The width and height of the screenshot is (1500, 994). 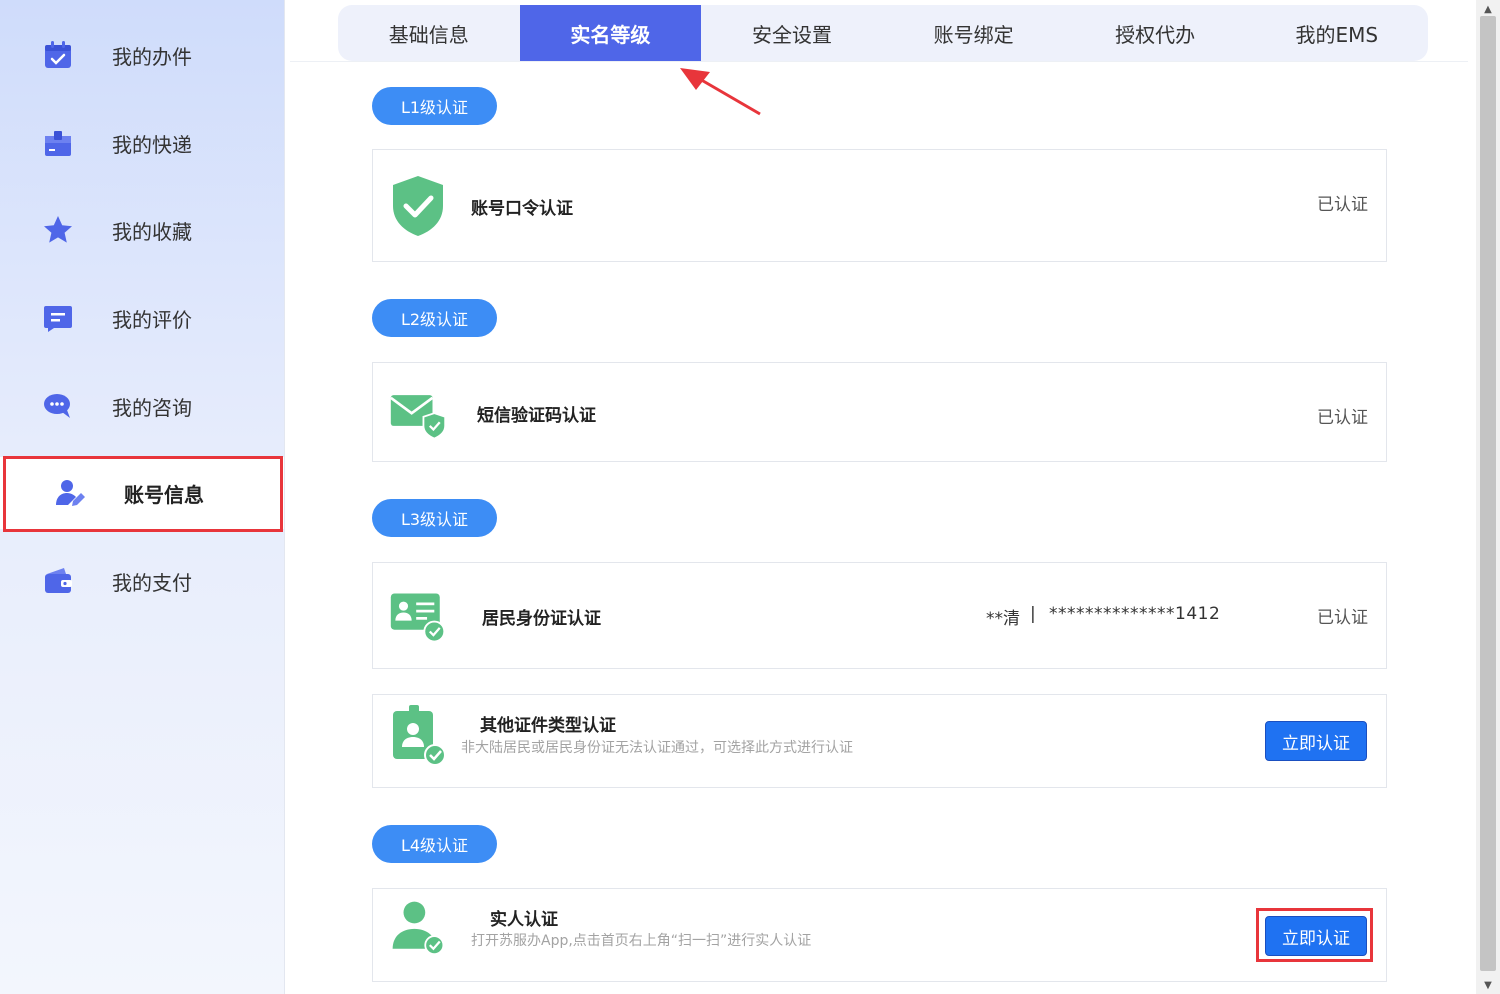 What do you see at coordinates (610, 33) in the screenshot?
I see `tab-real-name-level: 实名等级` at bounding box center [610, 33].